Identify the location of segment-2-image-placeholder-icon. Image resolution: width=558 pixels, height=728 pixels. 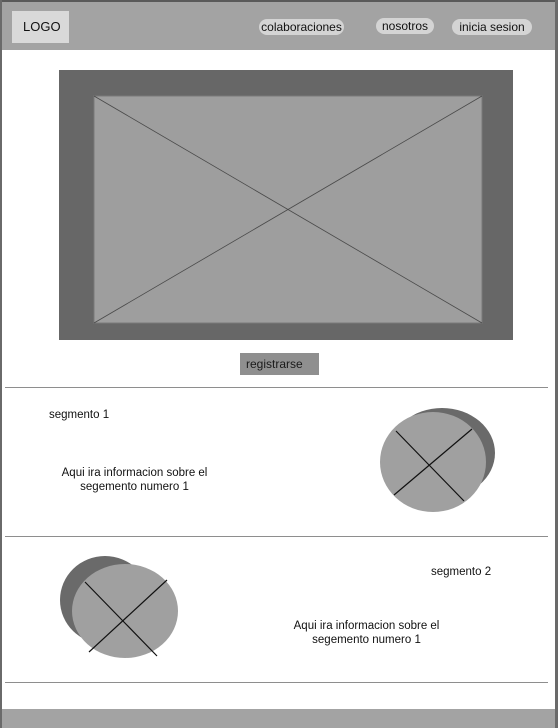
(119, 607).